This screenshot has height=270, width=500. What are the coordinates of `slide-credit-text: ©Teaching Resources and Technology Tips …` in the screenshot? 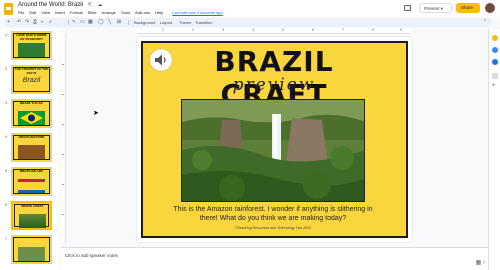 It's located at (273, 228).